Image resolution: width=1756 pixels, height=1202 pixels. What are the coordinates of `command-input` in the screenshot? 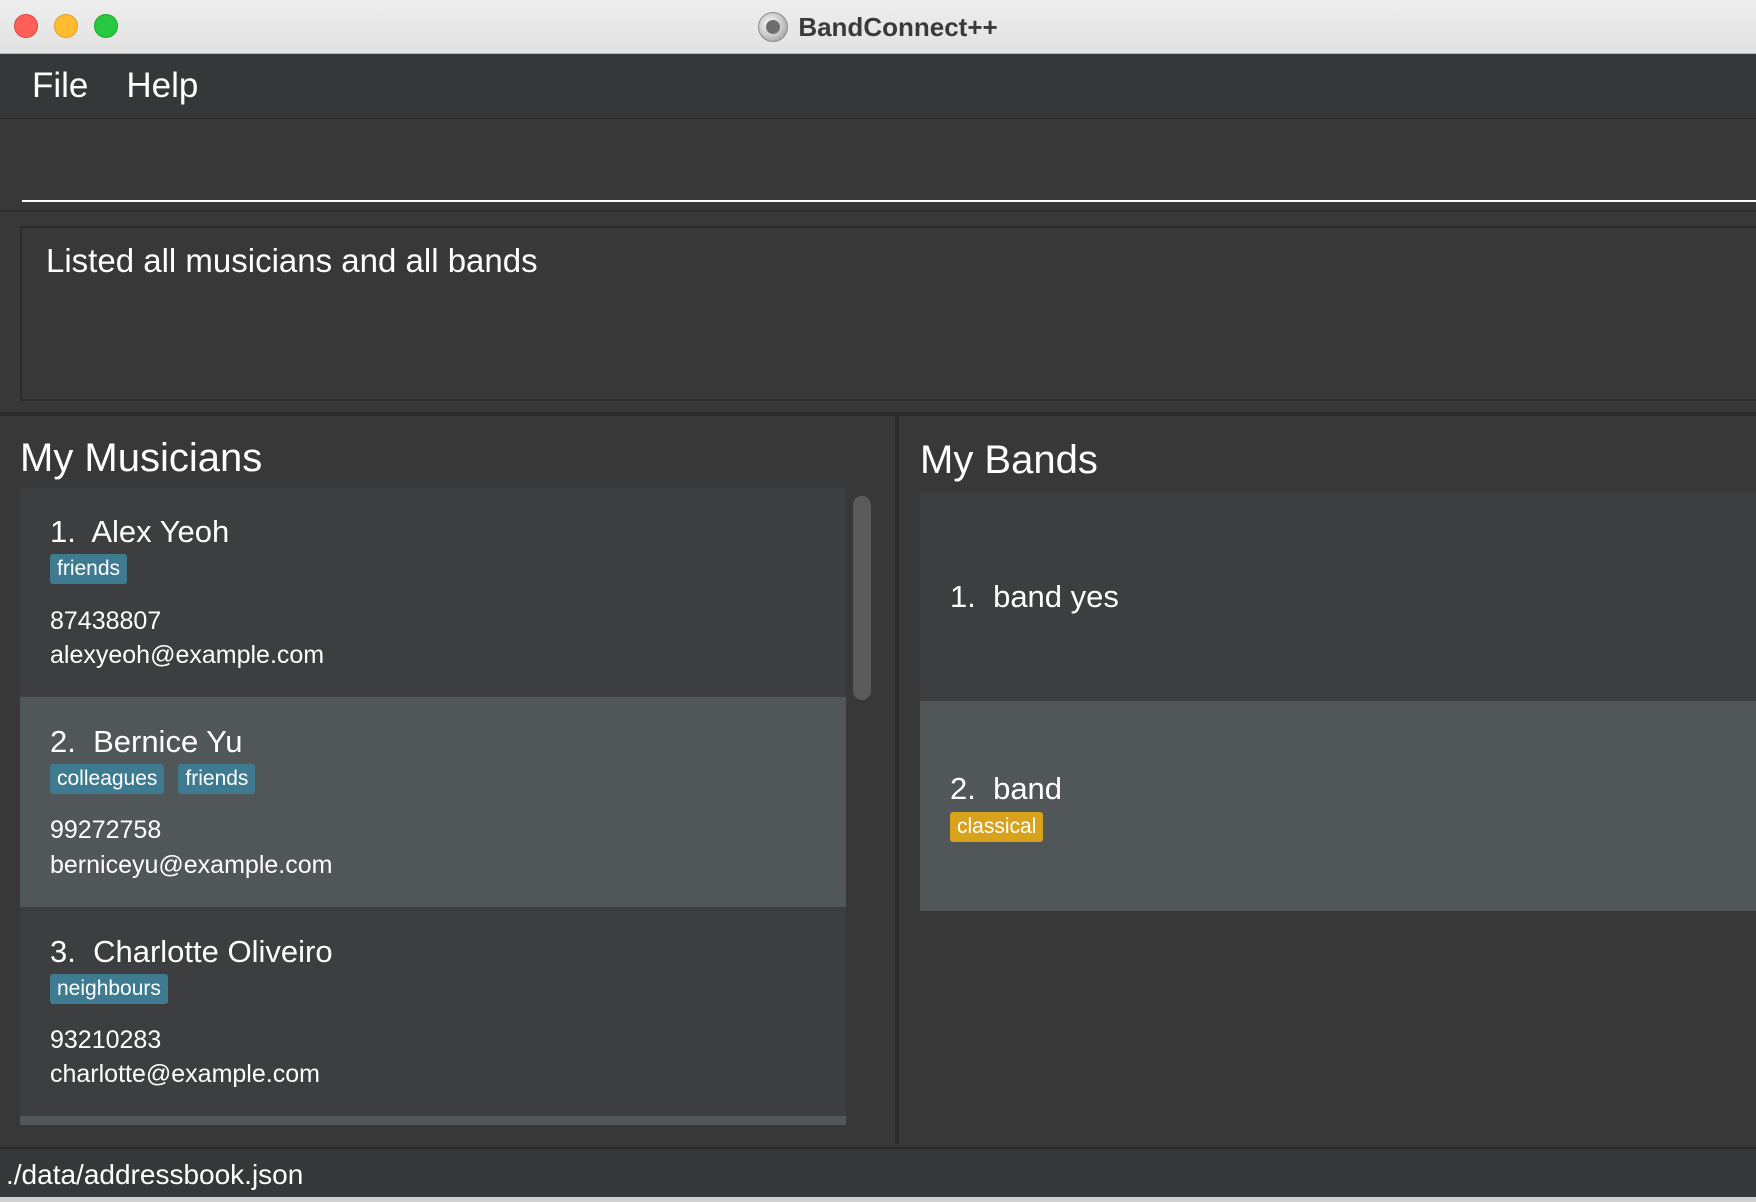 It's located at (889, 169).